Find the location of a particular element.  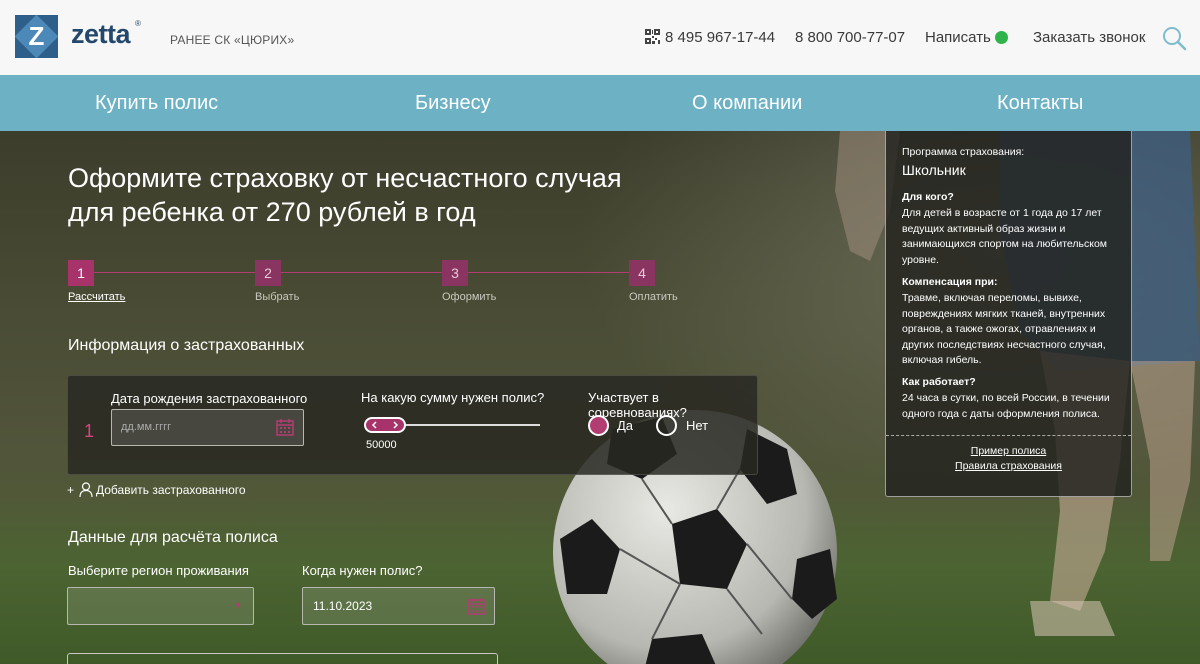

formerly-caption: РАНЕЕ СК «ЦЮРИХ» is located at coordinates (232, 40).